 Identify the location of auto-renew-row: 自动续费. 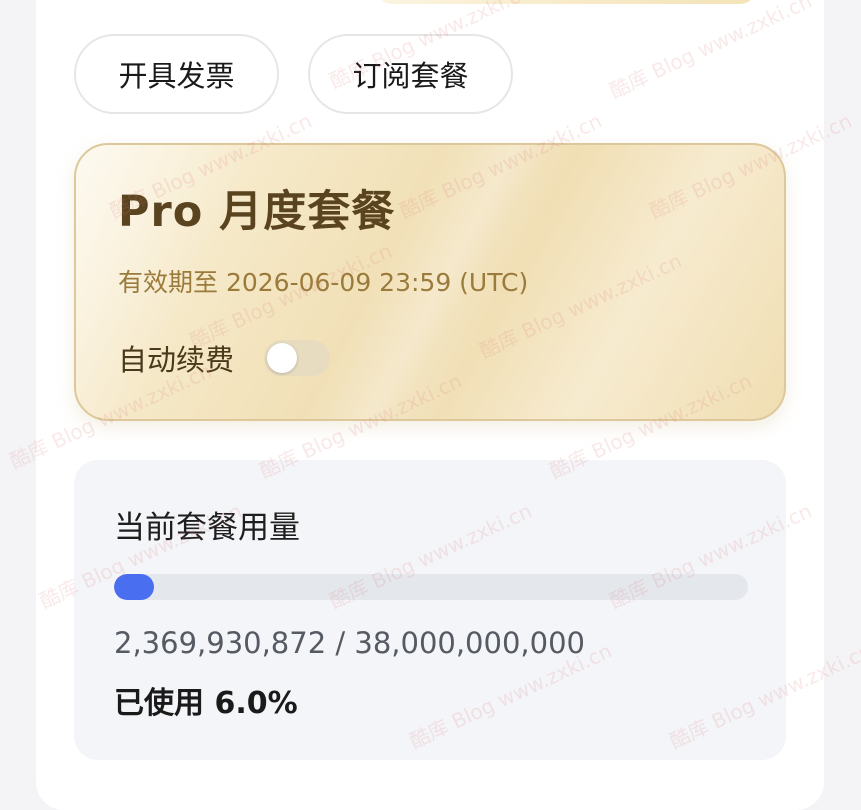
(224, 358).